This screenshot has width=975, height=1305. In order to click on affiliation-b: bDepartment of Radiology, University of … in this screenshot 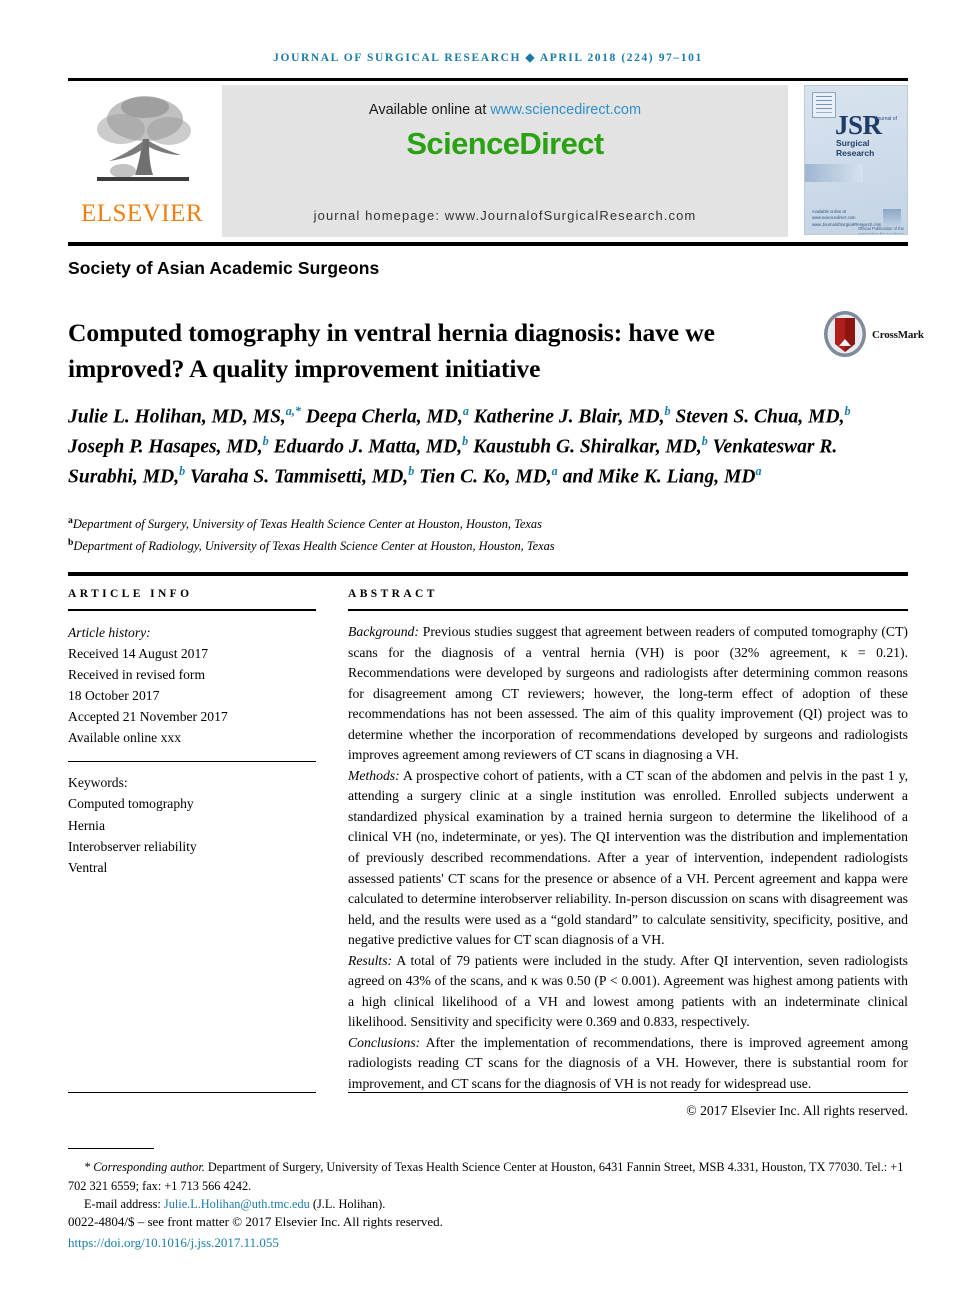, I will do `click(463, 546)`.